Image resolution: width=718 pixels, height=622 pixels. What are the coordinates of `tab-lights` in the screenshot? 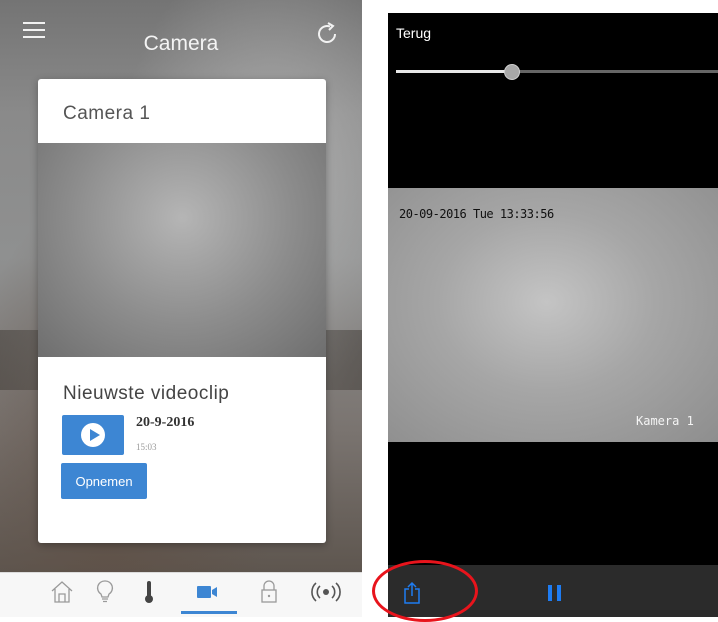 It's located at (105, 593).